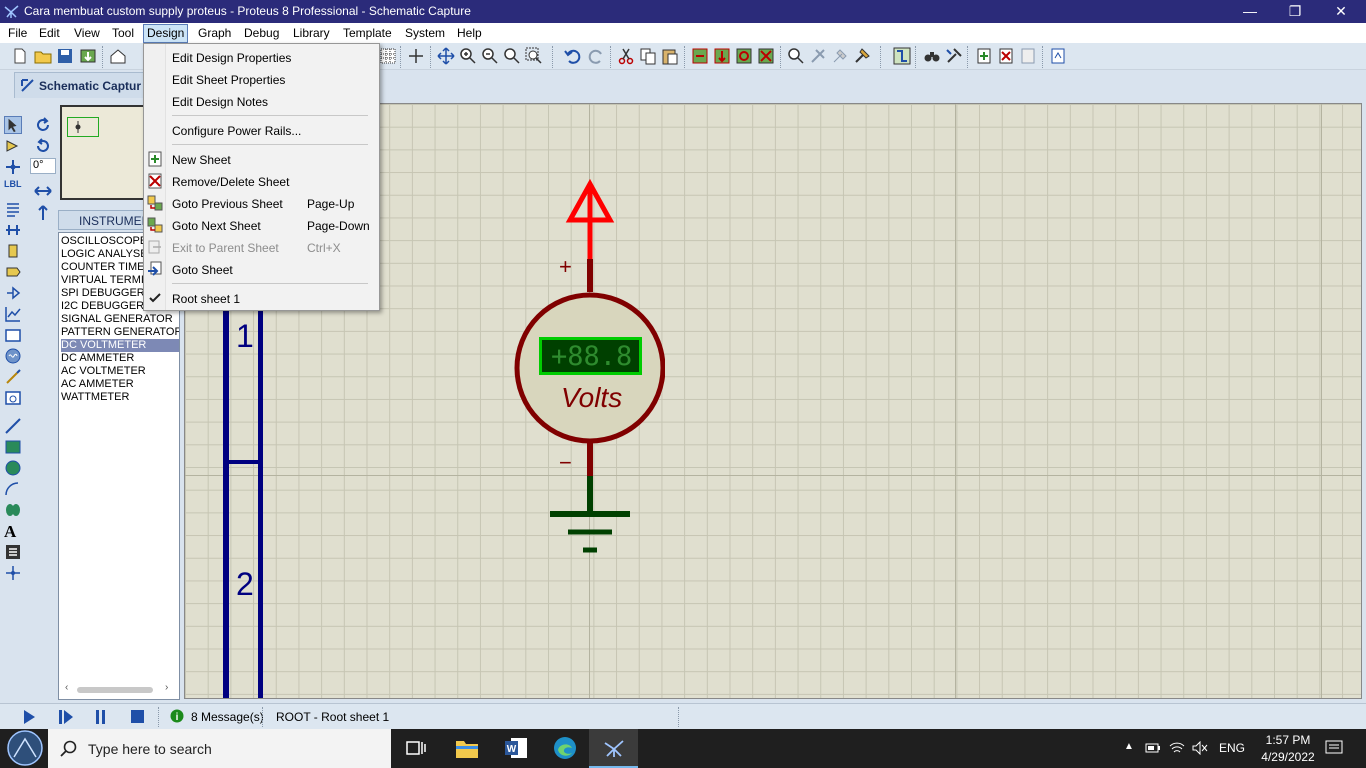  I want to click on language-indicator: ENG, so click(1232, 748).